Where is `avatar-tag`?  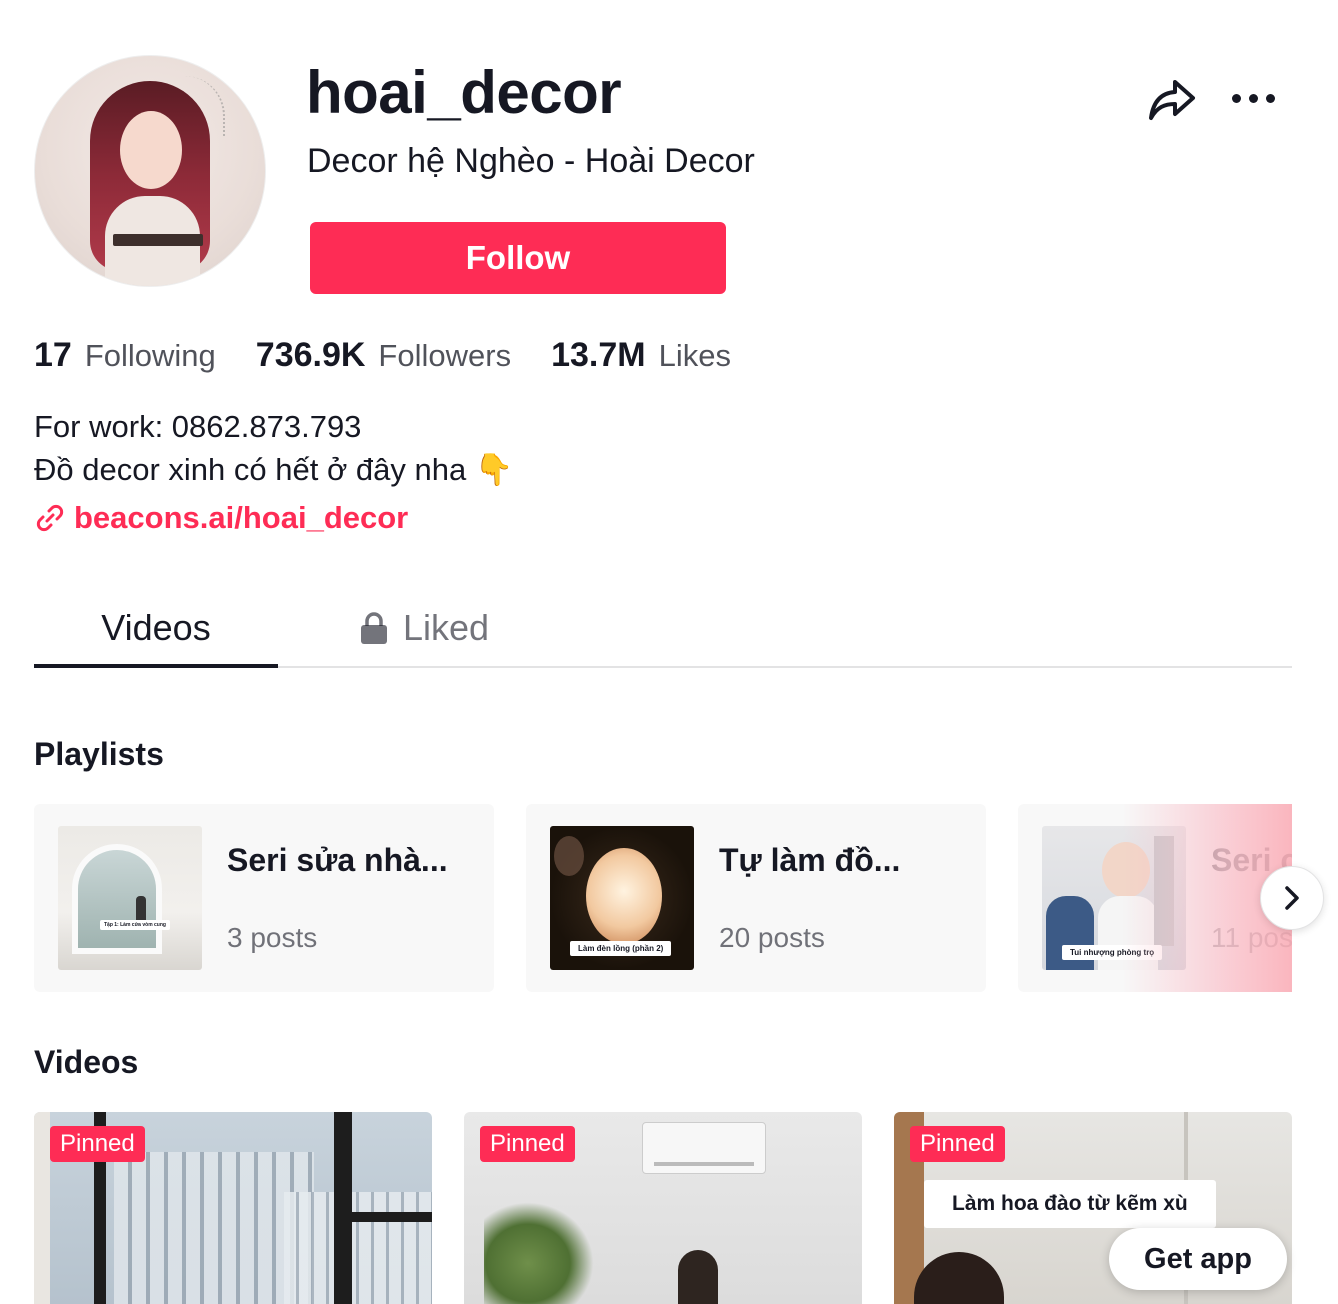 avatar-tag is located at coordinates (158, 240).